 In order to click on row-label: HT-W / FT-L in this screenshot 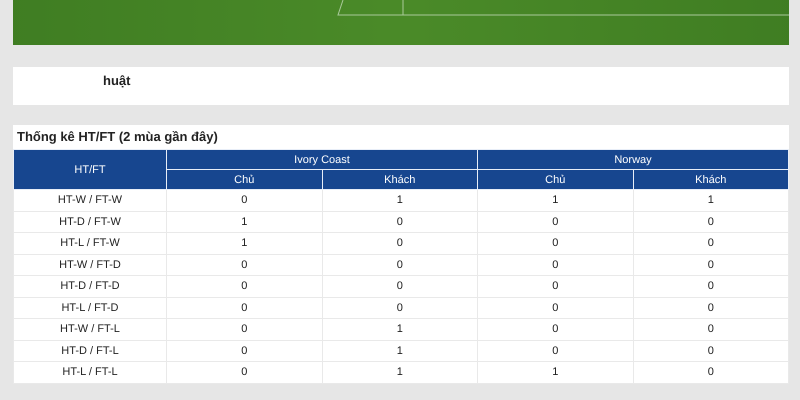, I will do `click(90, 329)`.